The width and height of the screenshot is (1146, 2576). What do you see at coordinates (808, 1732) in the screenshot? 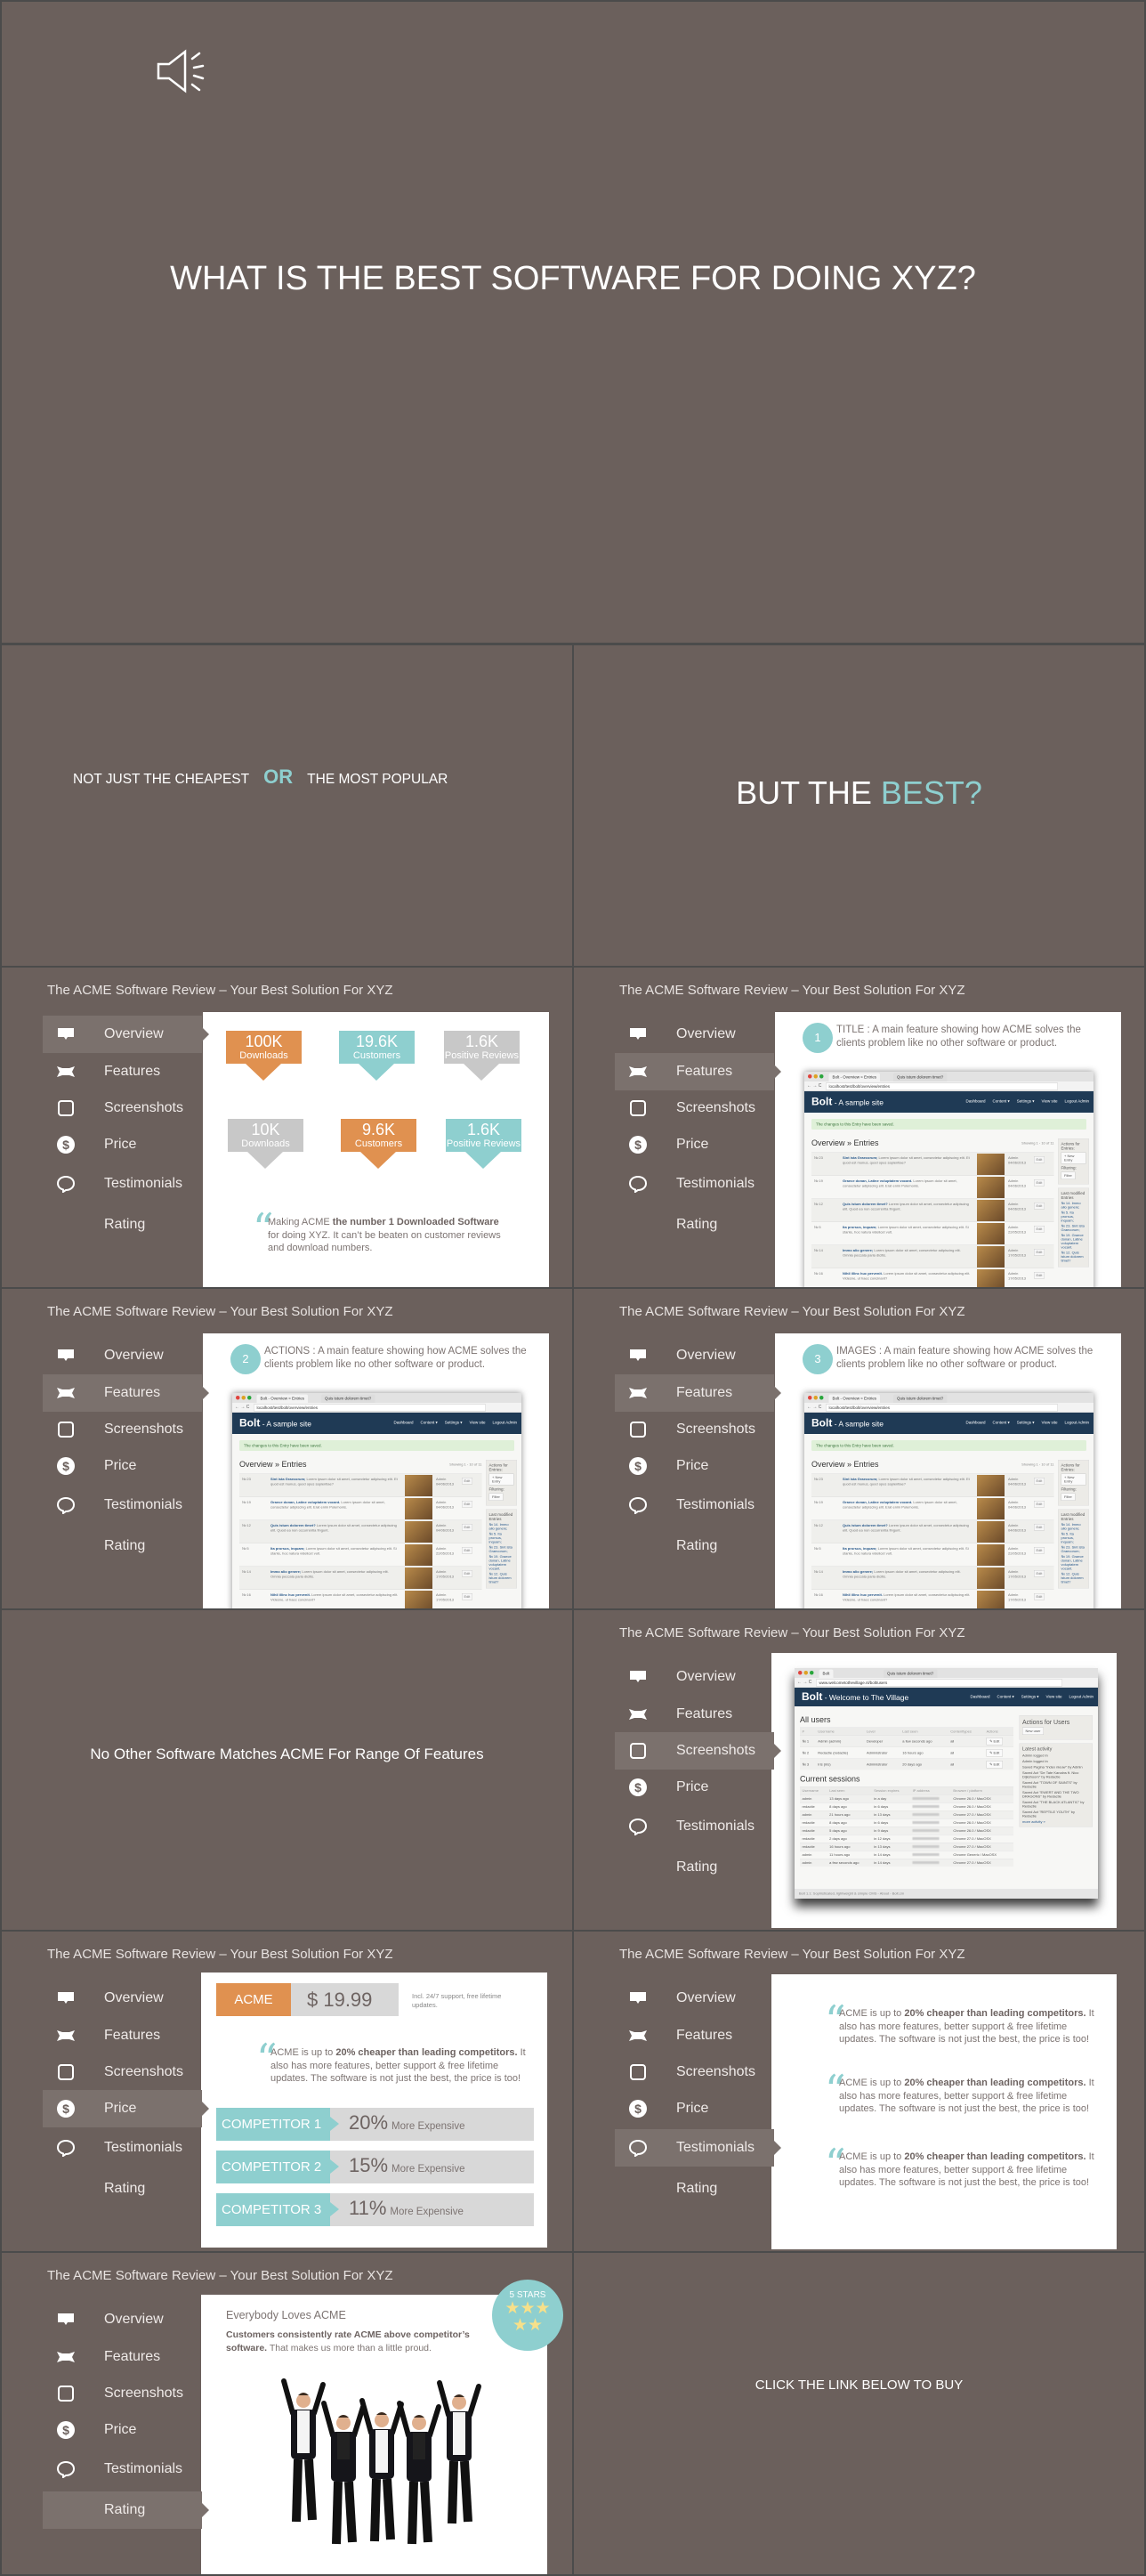
I see `column-header: #` at bounding box center [808, 1732].